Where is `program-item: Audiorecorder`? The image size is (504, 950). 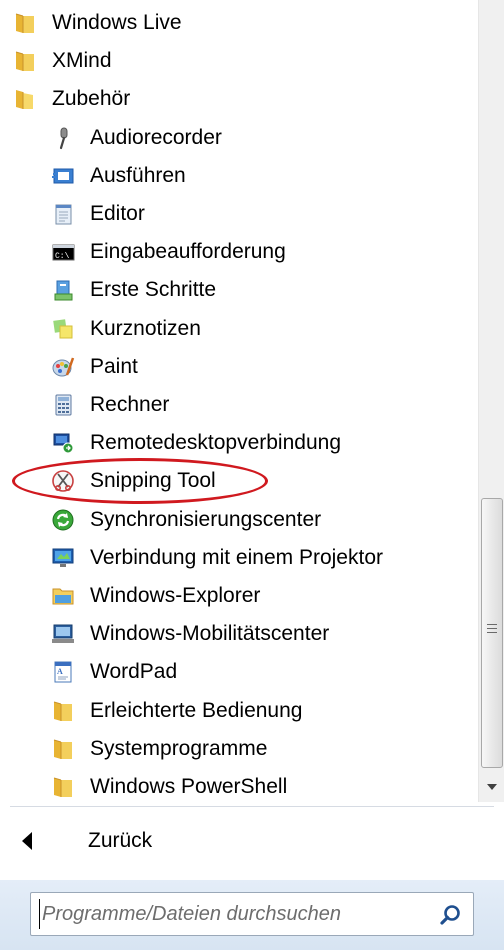 program-item: Audiorecorder is located at coordinates (239, 138).